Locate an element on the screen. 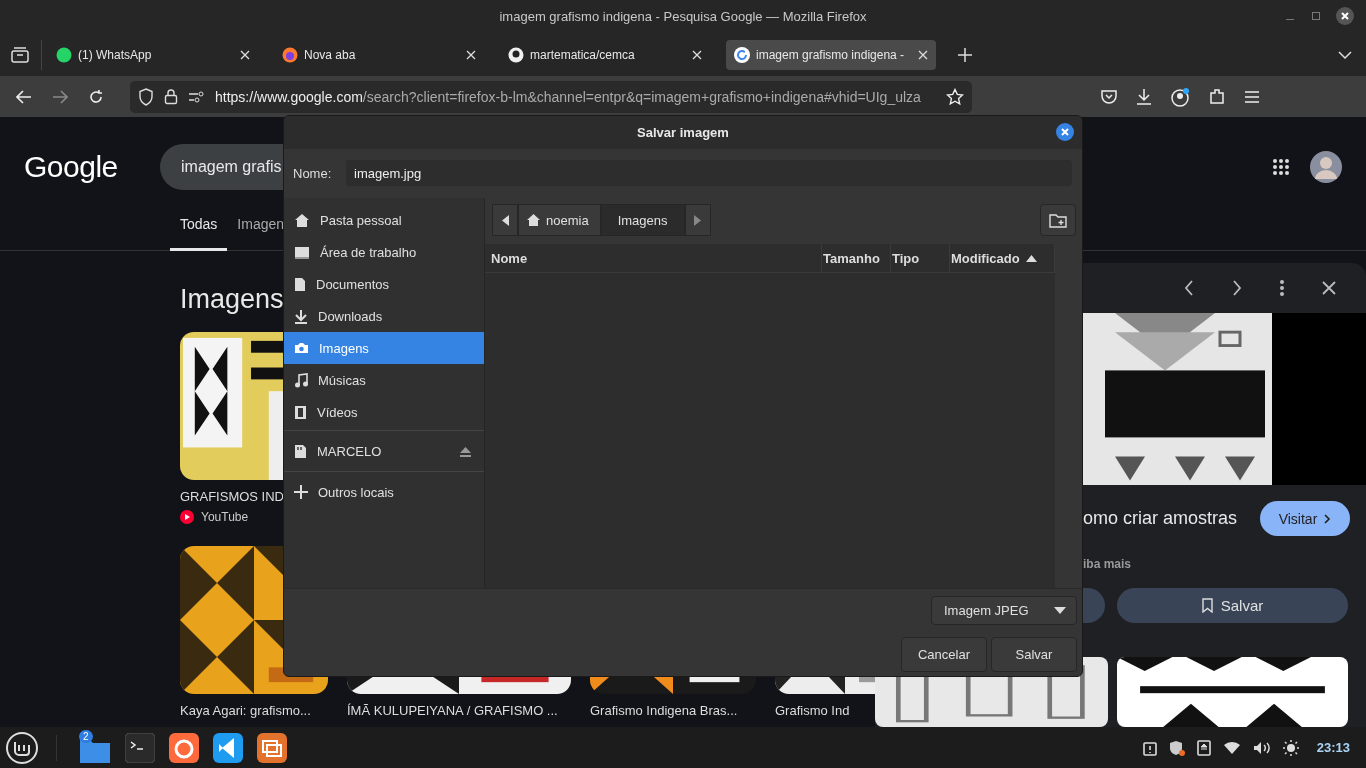 The width and height of the screenshot is (1366, 768). reload-icon is located at coordinates (96, 96).